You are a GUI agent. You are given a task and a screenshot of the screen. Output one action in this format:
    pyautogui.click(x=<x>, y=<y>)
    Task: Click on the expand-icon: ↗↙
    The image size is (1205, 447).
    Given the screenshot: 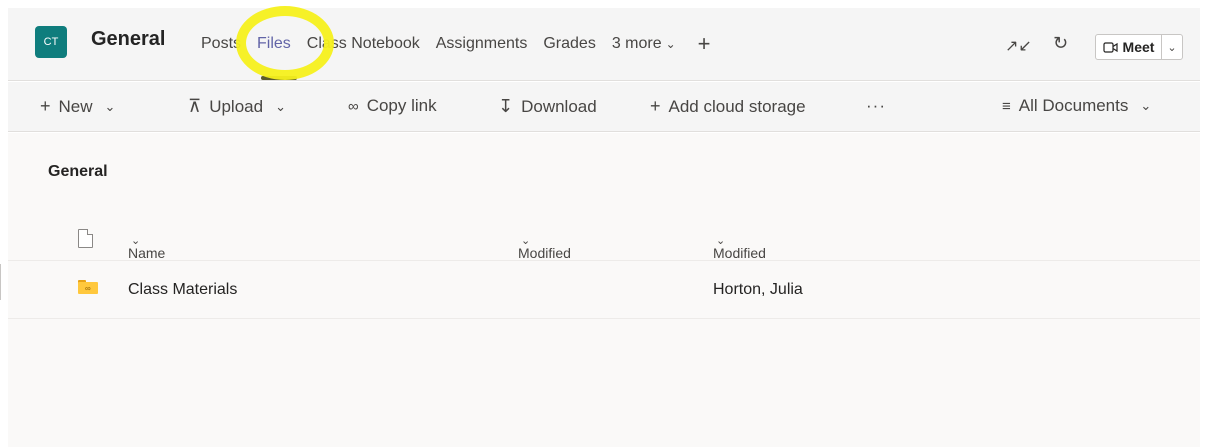 What is the action you would take?
    pyautogui.click(x=1018, y=46)
    